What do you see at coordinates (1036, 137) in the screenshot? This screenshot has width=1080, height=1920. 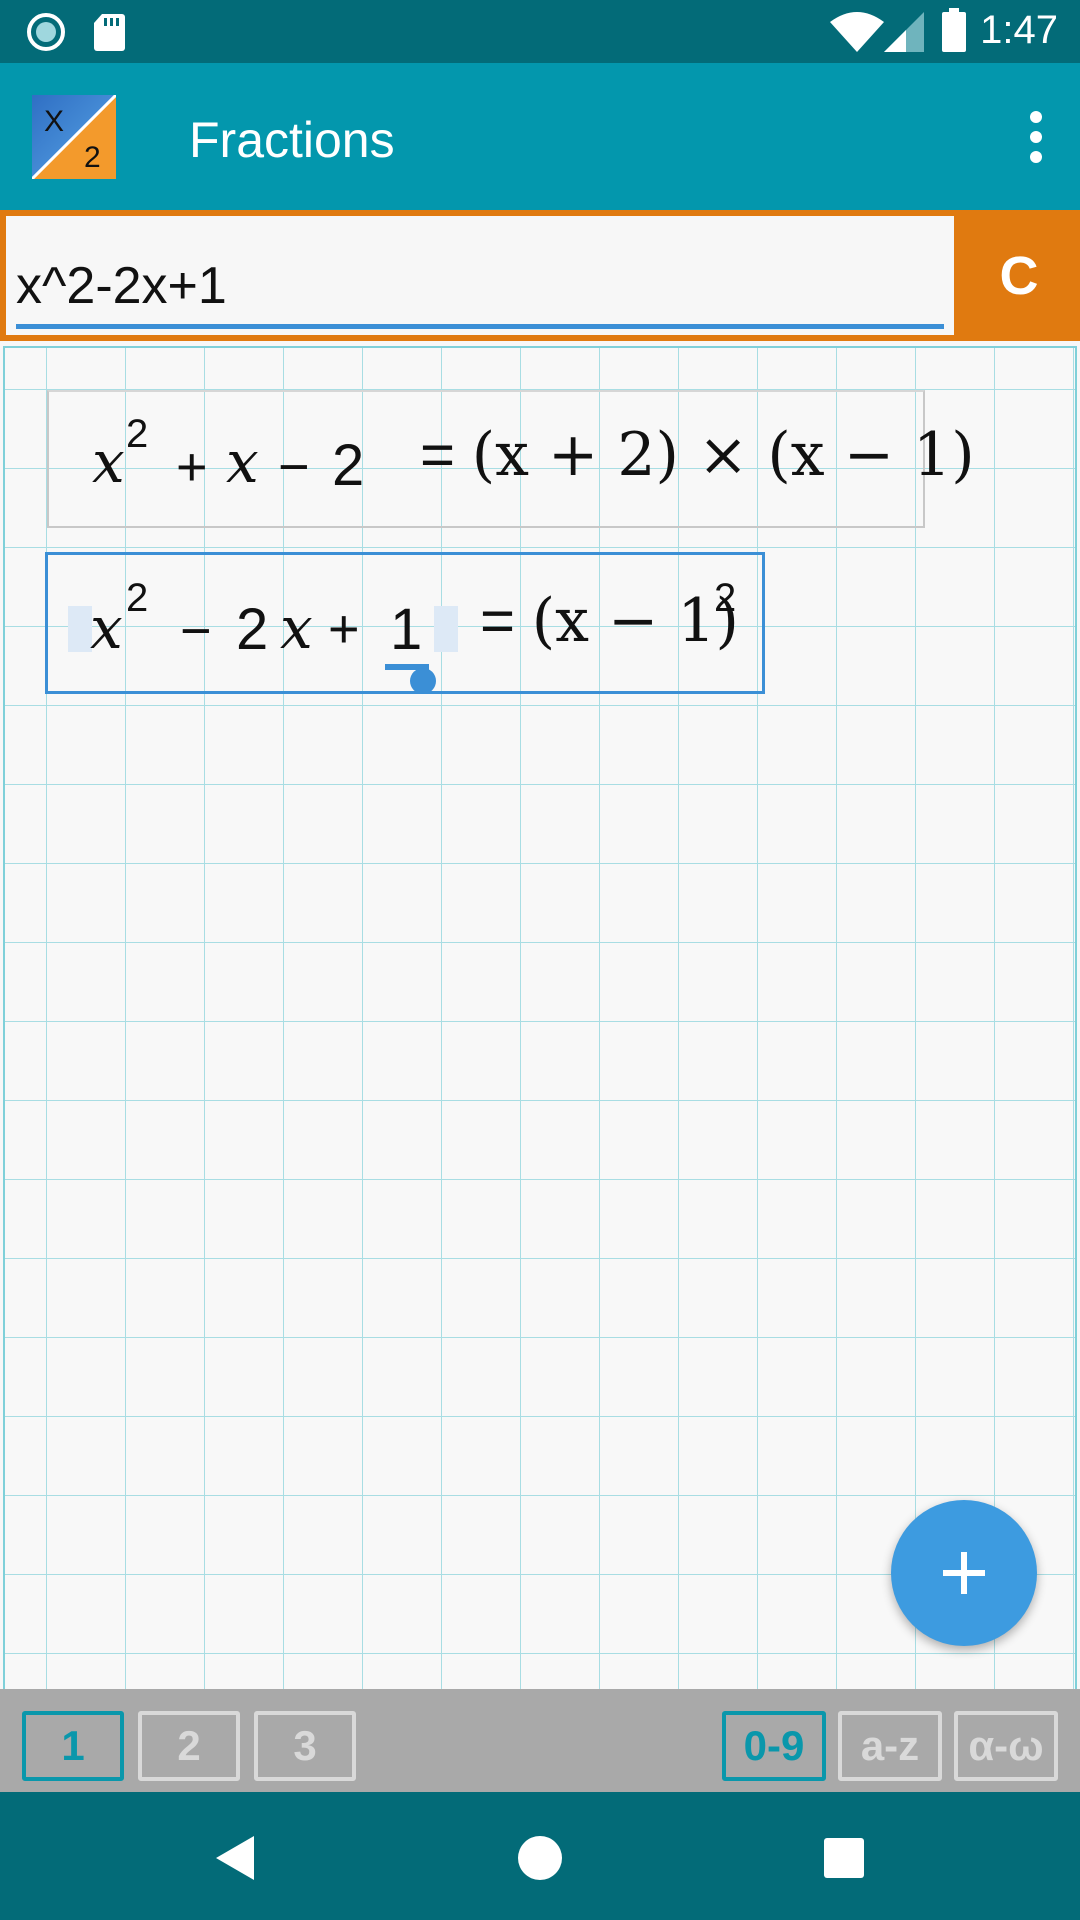 I see `more-vert-icon` at bounding box center [1036, 137].